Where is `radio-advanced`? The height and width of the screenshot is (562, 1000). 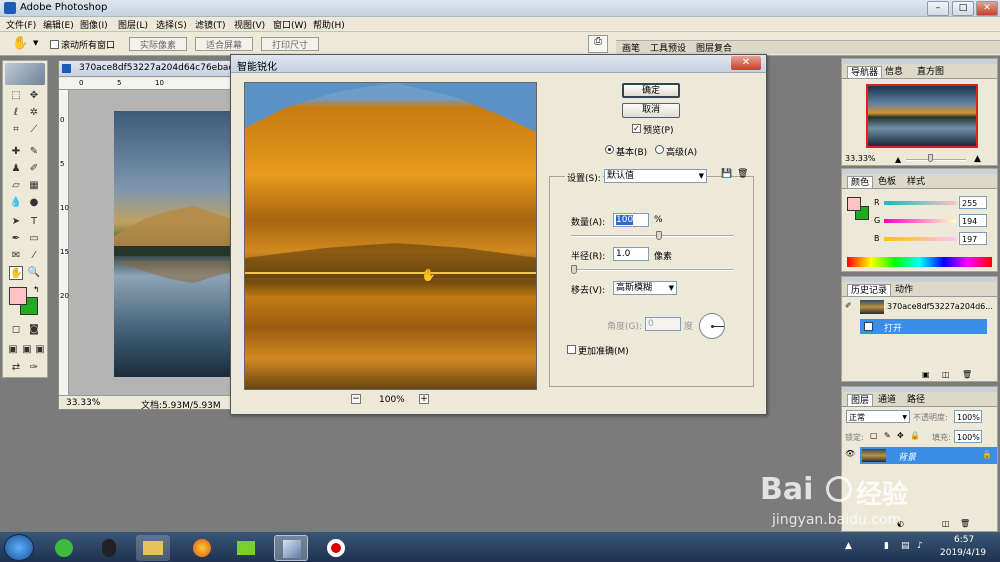
radio-advanced is located at coordinates (659, 149).